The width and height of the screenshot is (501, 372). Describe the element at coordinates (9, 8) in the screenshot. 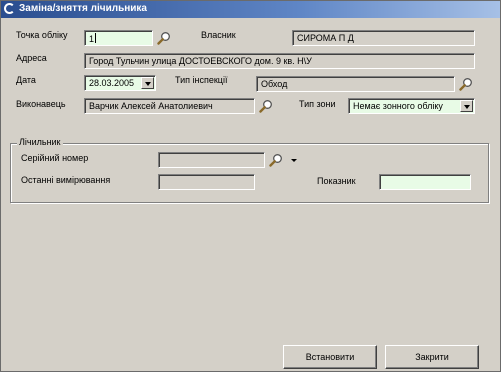

I see `app-icon` at that location.